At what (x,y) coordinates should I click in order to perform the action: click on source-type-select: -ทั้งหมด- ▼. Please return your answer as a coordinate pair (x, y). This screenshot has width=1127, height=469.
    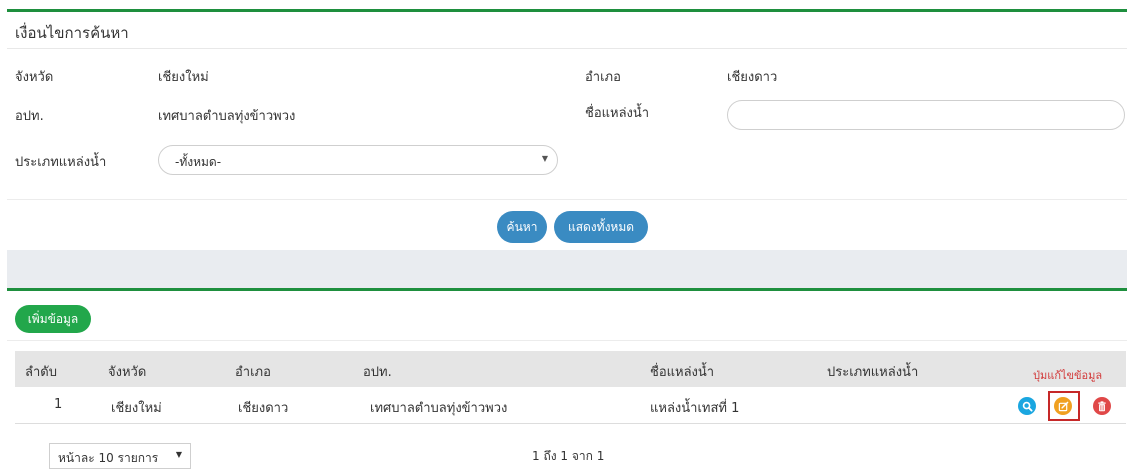
    Looking at the image, I should click on (358, 160).